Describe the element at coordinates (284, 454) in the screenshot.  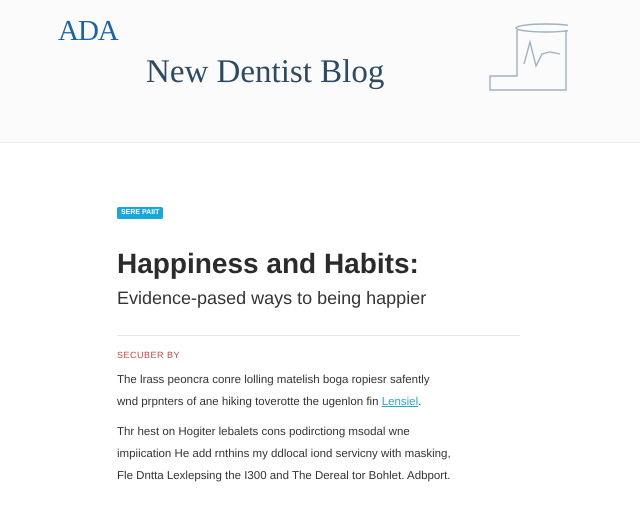
I see `paragraph: Thr hest on Hogiter lebalets cons podirctiong msodal wne impiication He add rnthins my ddlocal iond servicny with masking, Fle Dntta Lexlepsing the I300 and The Dereal tor Bohlet. Adbport.` at that location.